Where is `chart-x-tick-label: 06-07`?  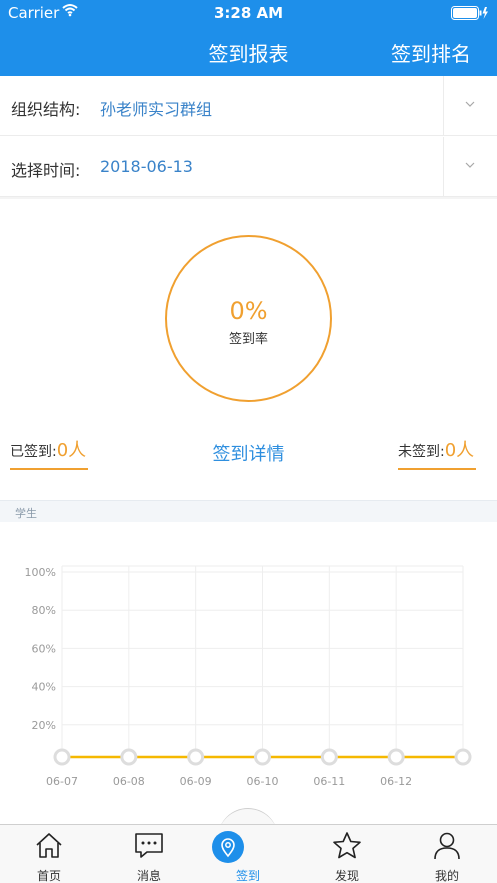
chart-x-tick-label: 06-07 is located at coordinates (62, 781).